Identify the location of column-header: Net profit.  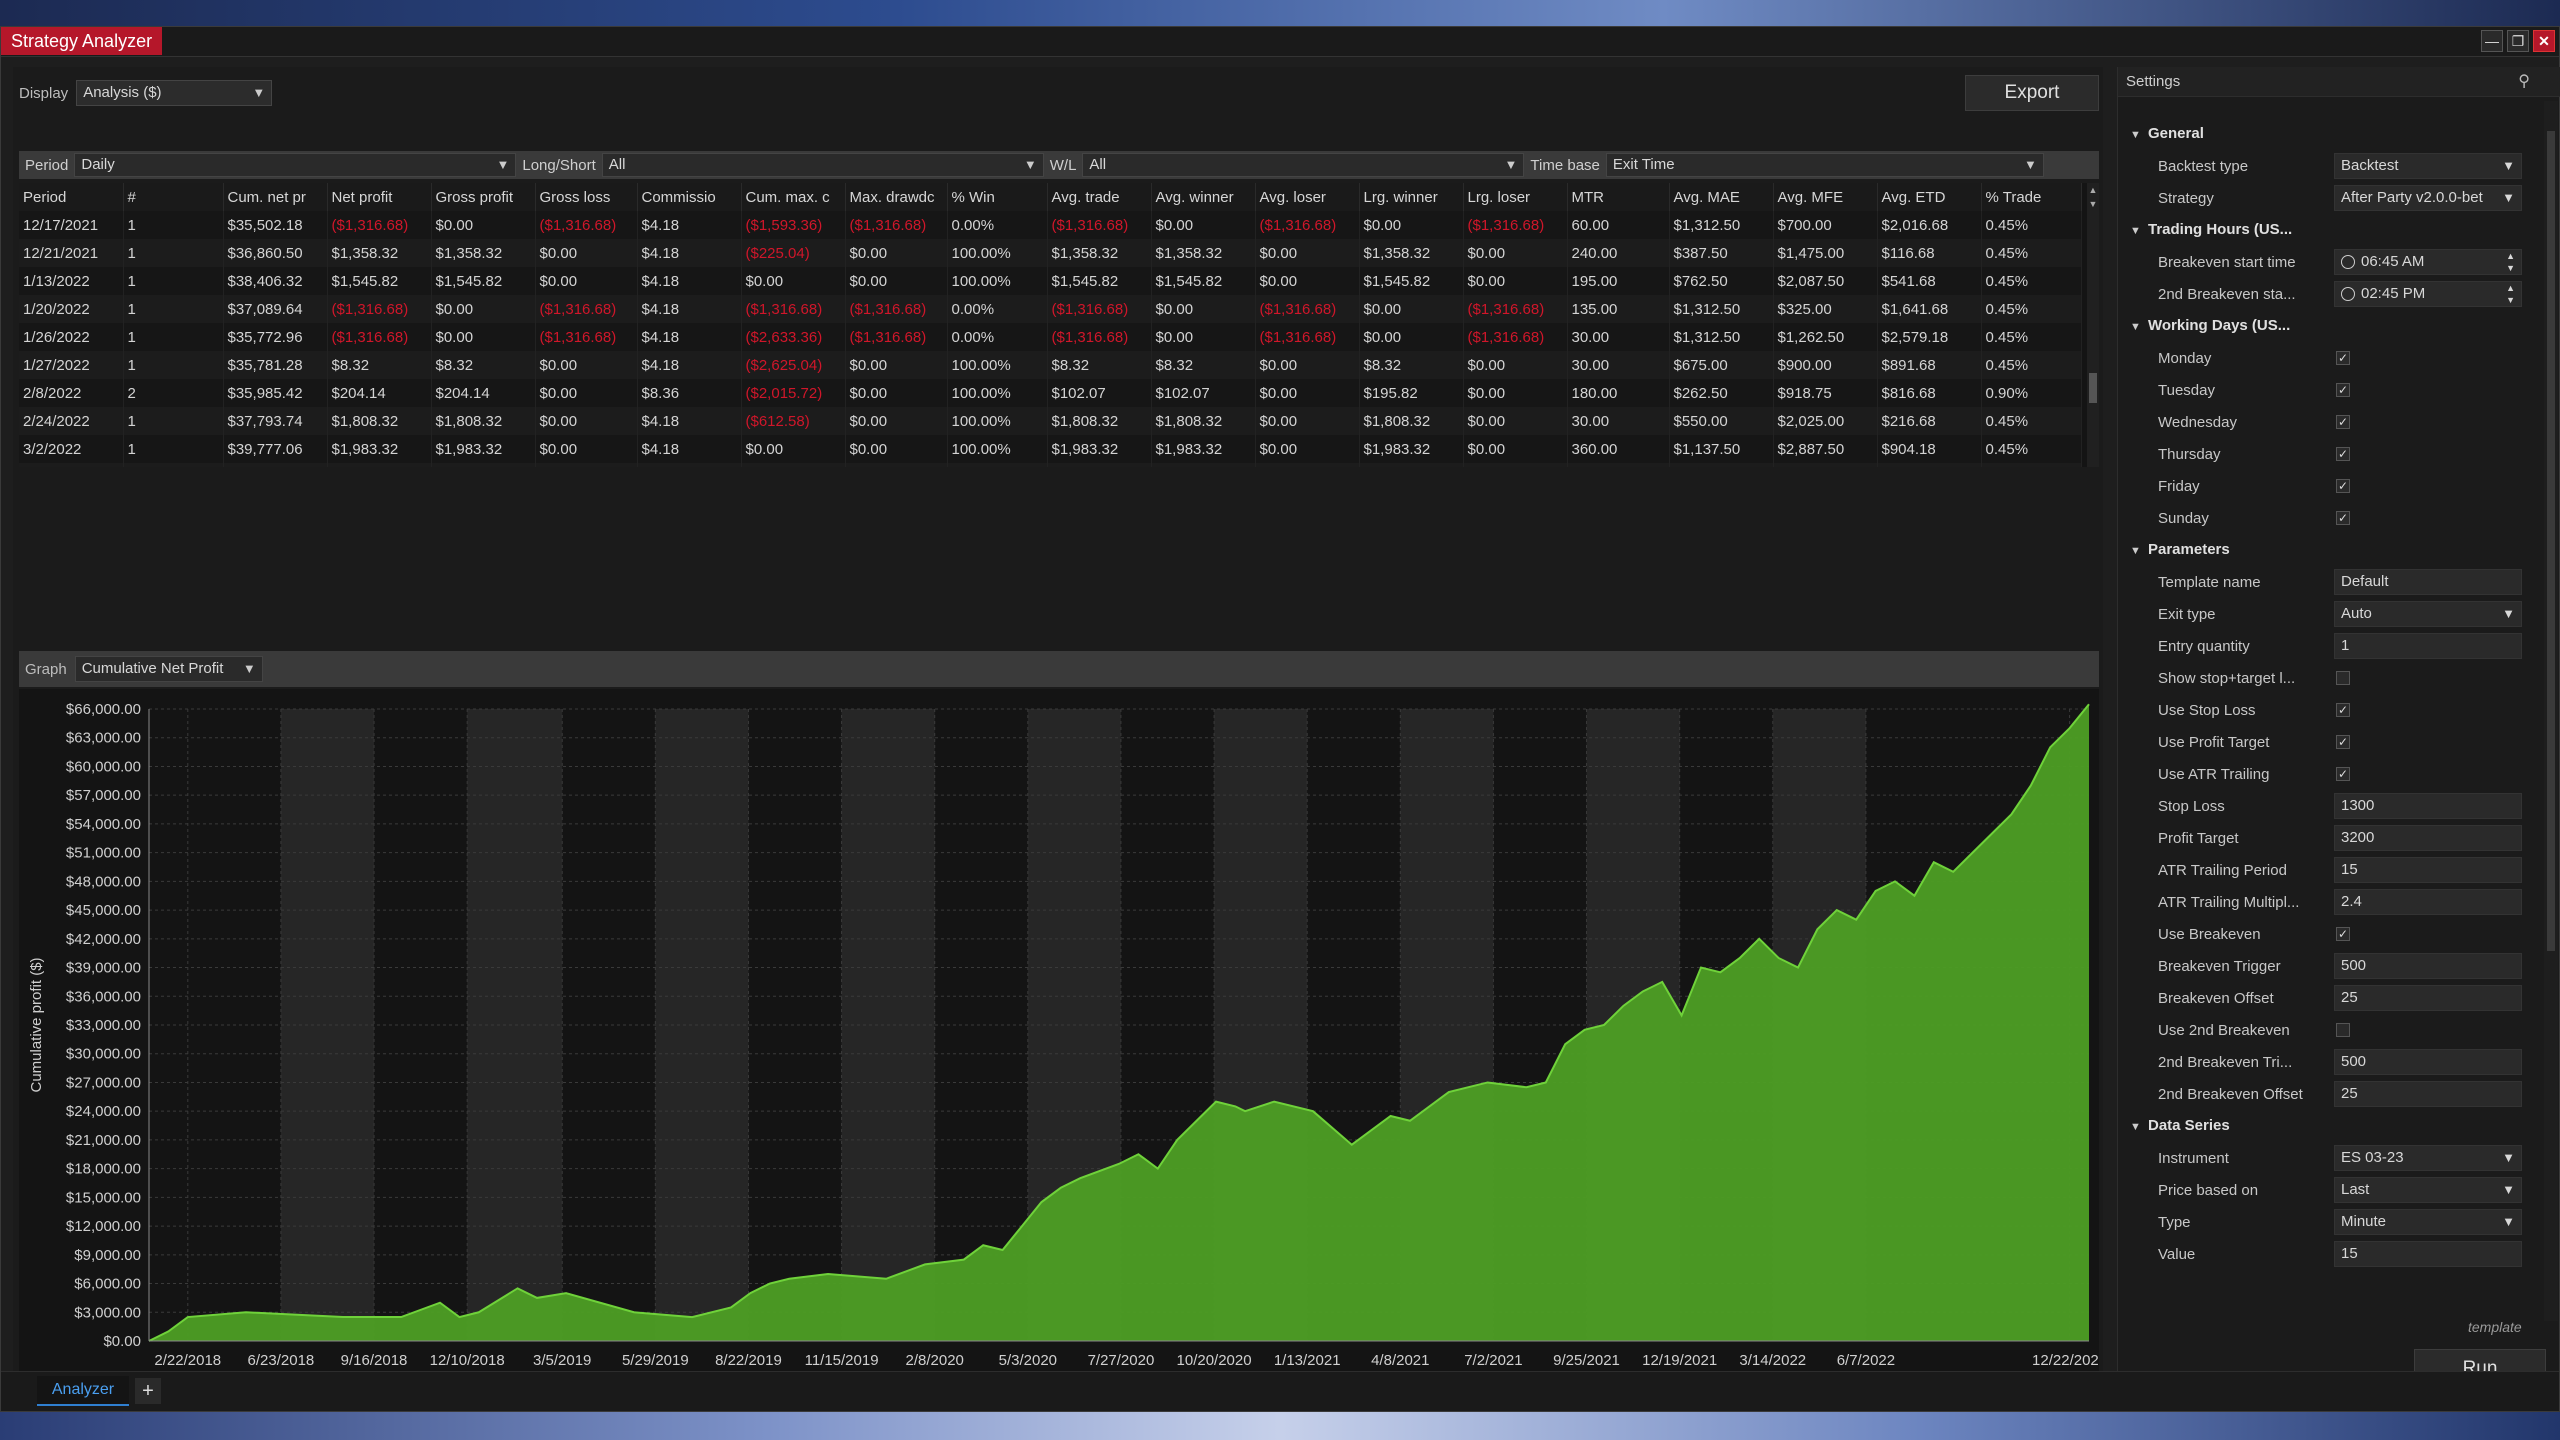
(379, 197).